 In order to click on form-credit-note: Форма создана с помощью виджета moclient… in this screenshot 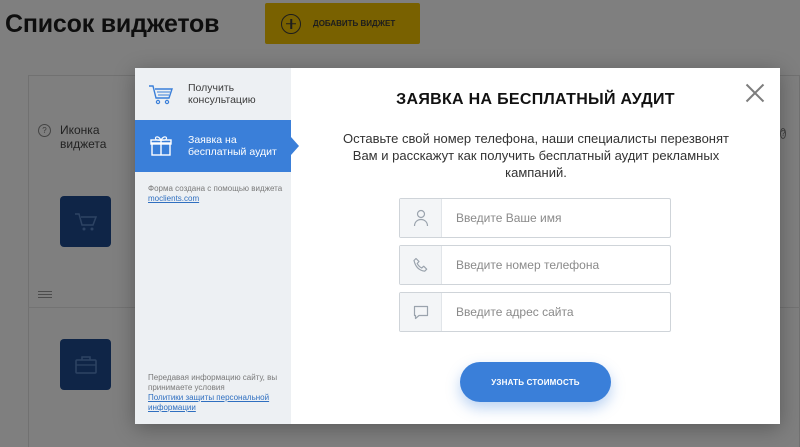, I will do `click(215, 194)`.